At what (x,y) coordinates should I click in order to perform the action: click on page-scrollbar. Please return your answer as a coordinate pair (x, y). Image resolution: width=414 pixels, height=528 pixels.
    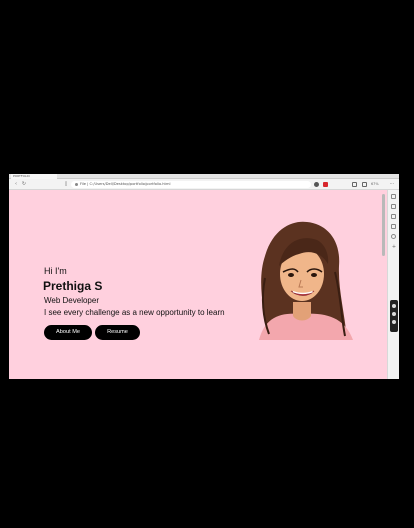
    Looking at the image, I should click on (383, 225).